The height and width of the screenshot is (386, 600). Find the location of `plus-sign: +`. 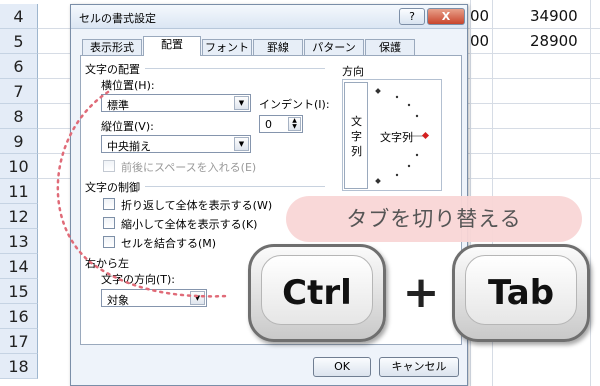

plus-sign: + is located at coordinates (421, 292).